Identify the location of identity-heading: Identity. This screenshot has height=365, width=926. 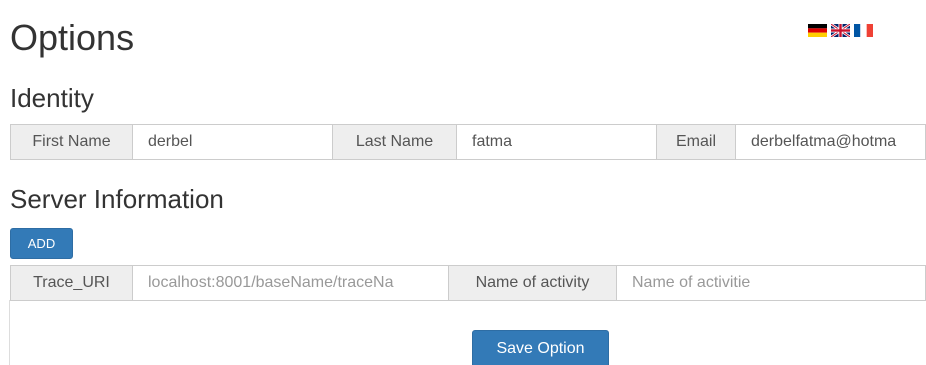
(52, 98).